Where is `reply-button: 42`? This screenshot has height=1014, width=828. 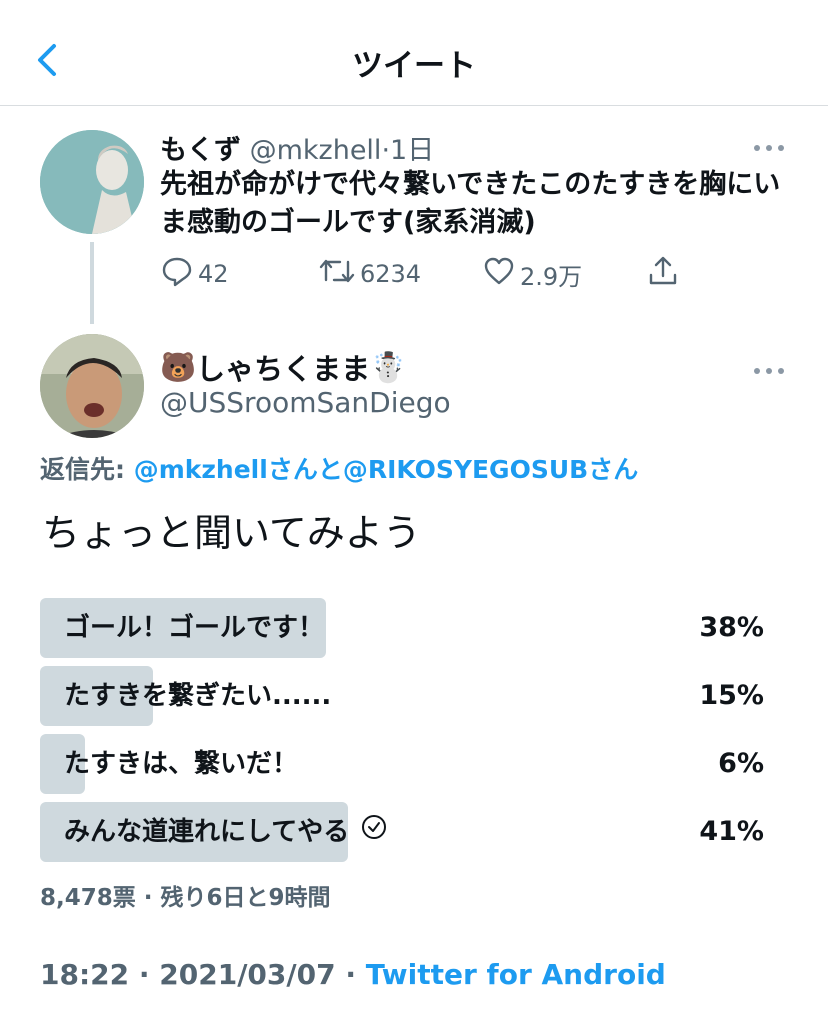
reply-button: 42 is located at coordinates (194, 274).